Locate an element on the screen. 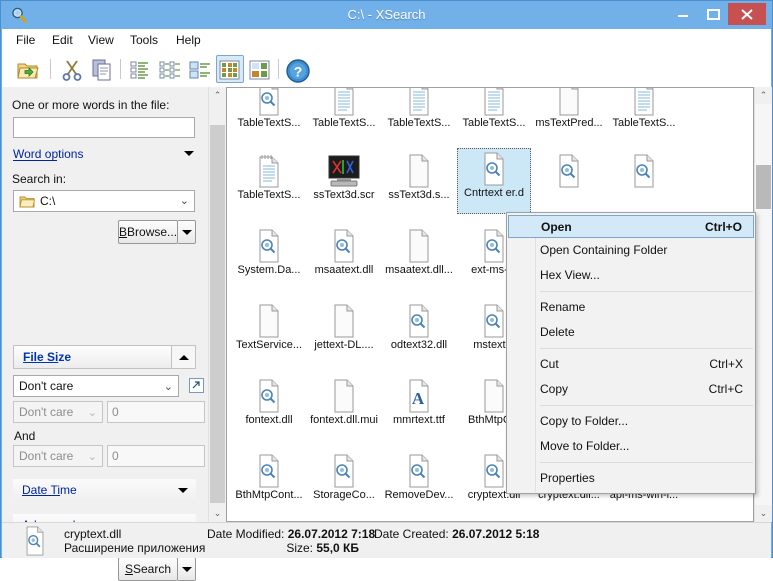  menu-help: Help is located at coordinates (188, 40).